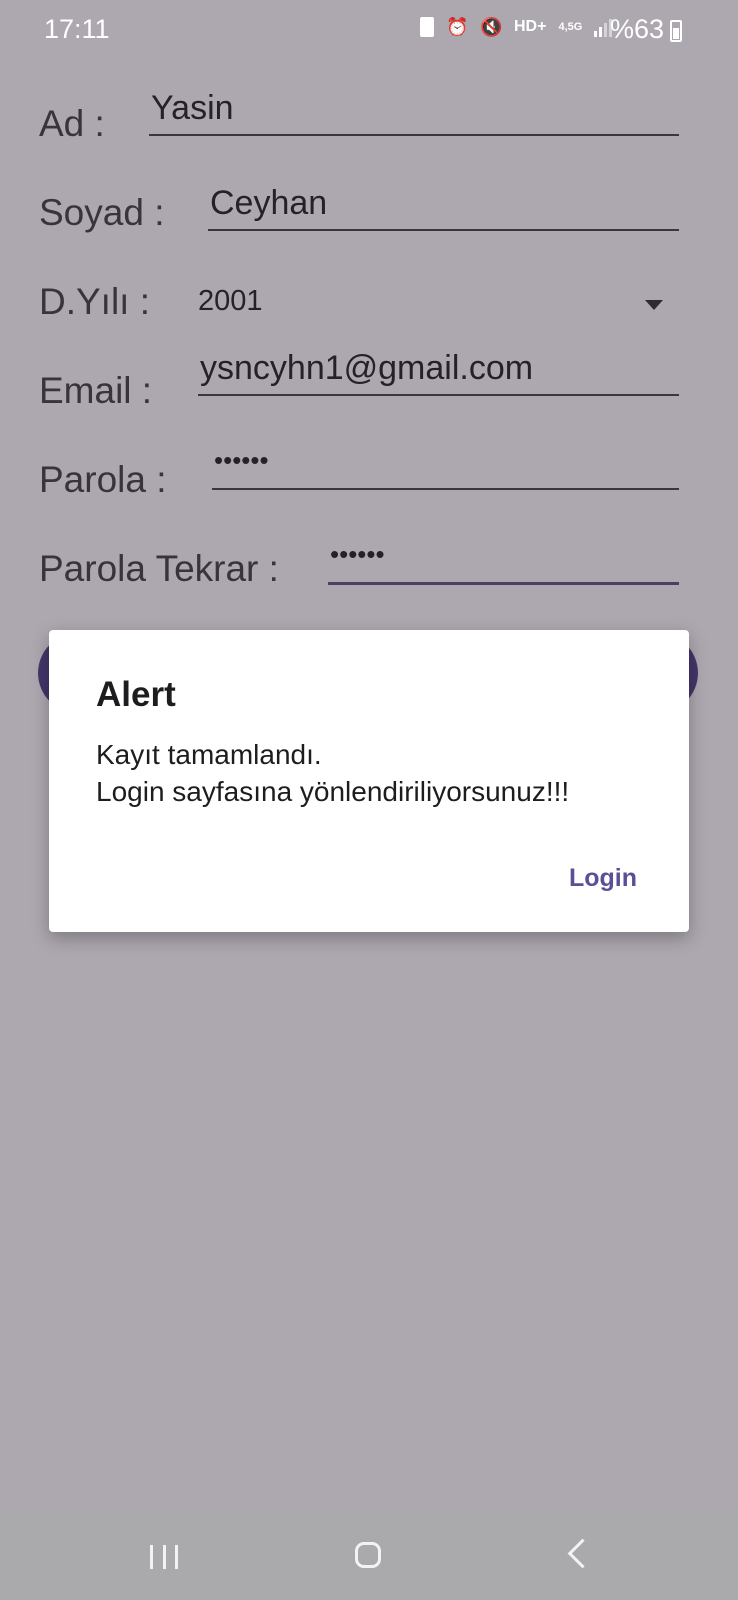 The width and height of the screenshot is (738, 1600). I want to click on home-icon, so click(368, 1555).